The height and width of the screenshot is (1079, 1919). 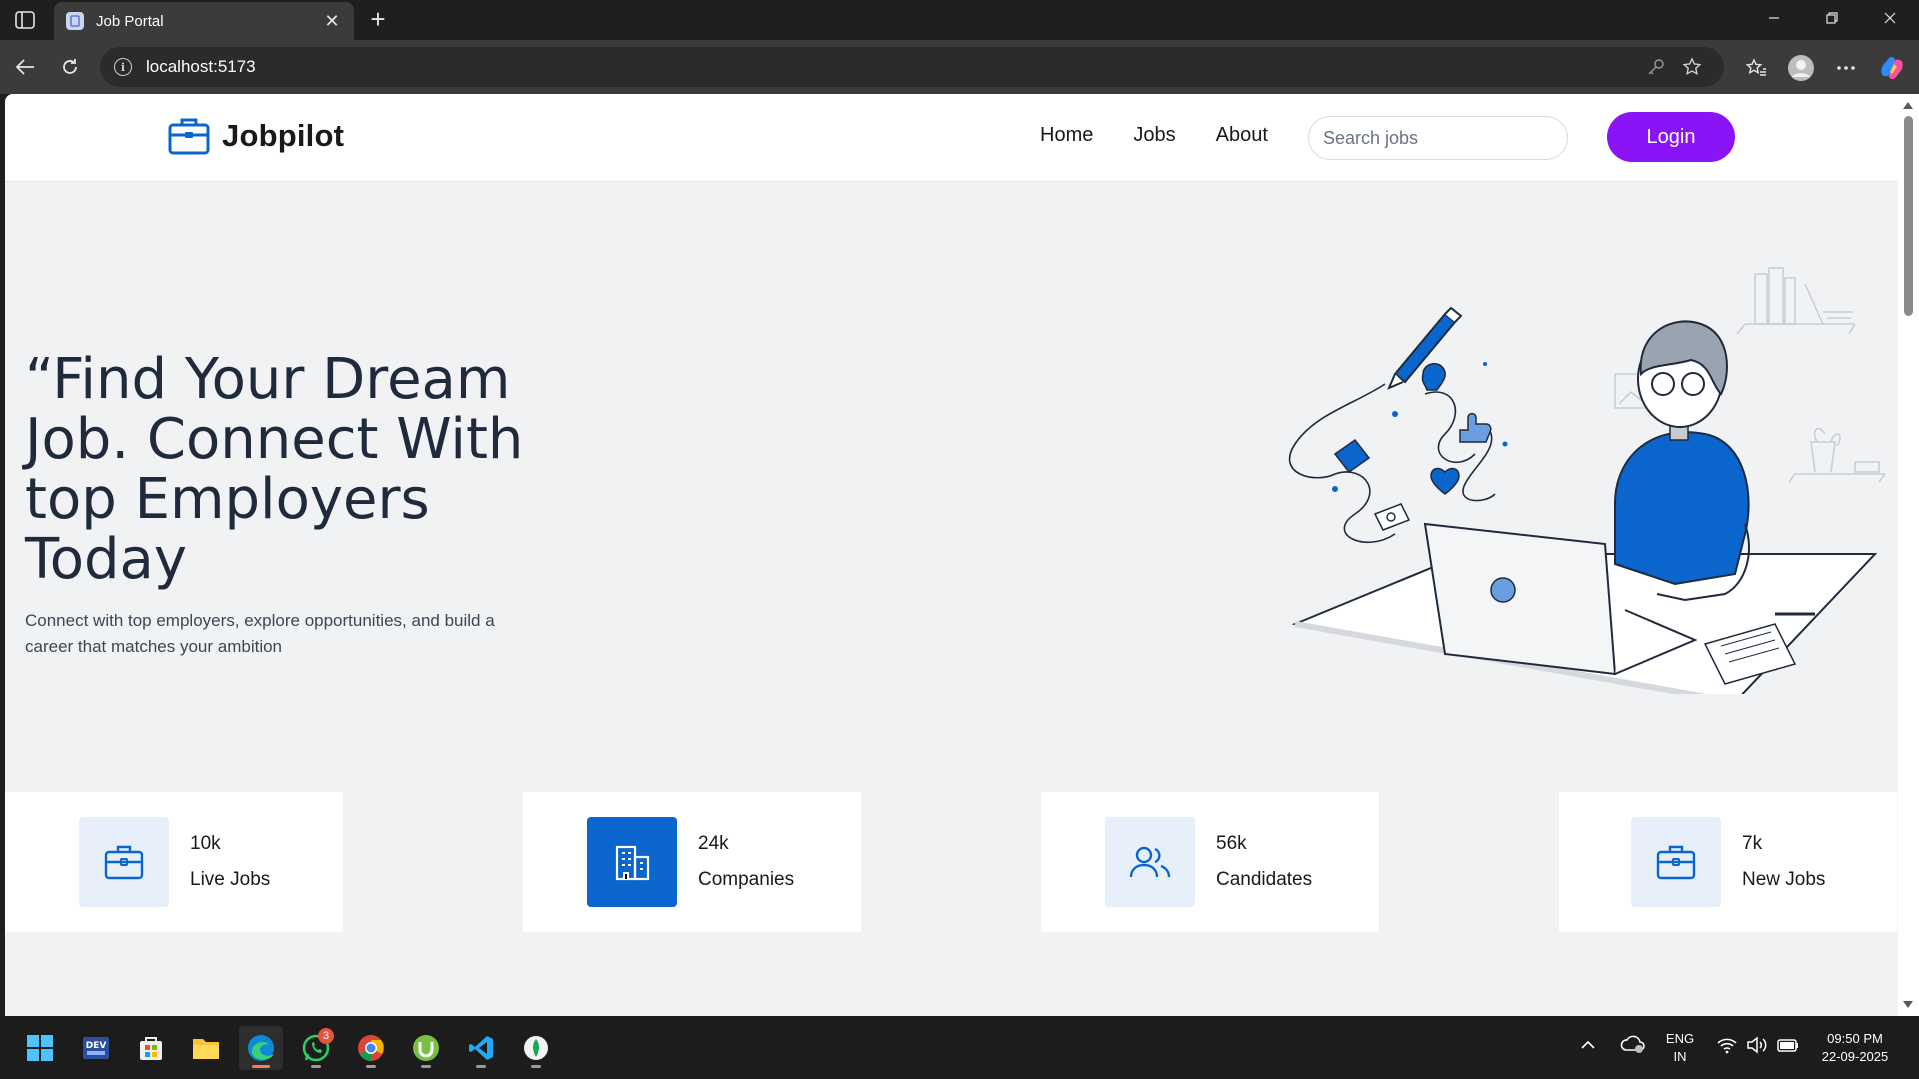 What do you see at coordinates (204, 21) in the screenshot?
I see `browser-tab-job-portal: Job Portal ✕` at bounding box center [204, 21].